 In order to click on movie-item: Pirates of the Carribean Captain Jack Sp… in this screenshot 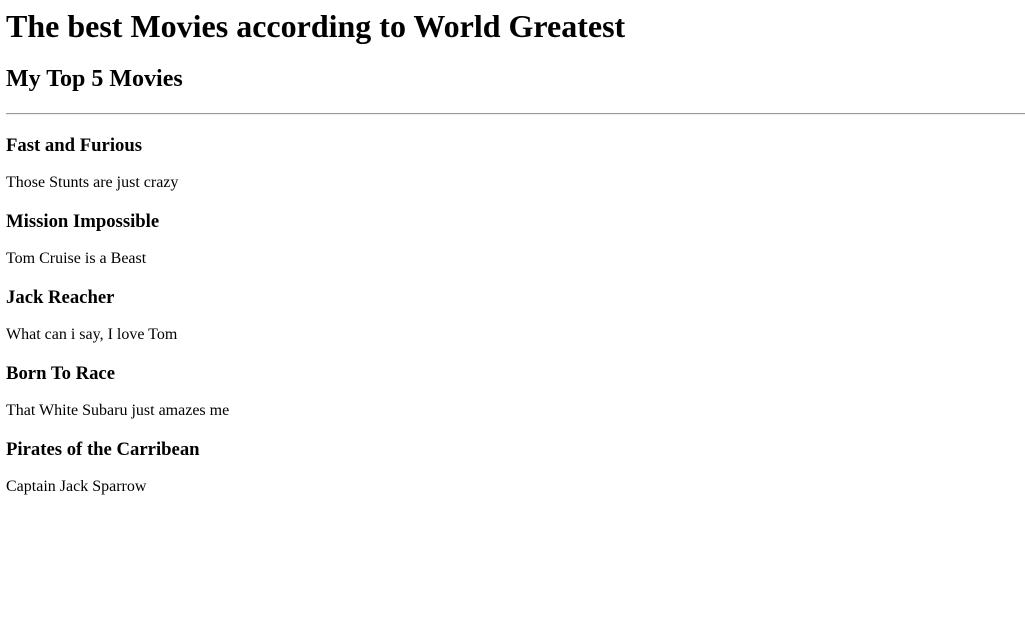, I will do `click(512, 467)`.